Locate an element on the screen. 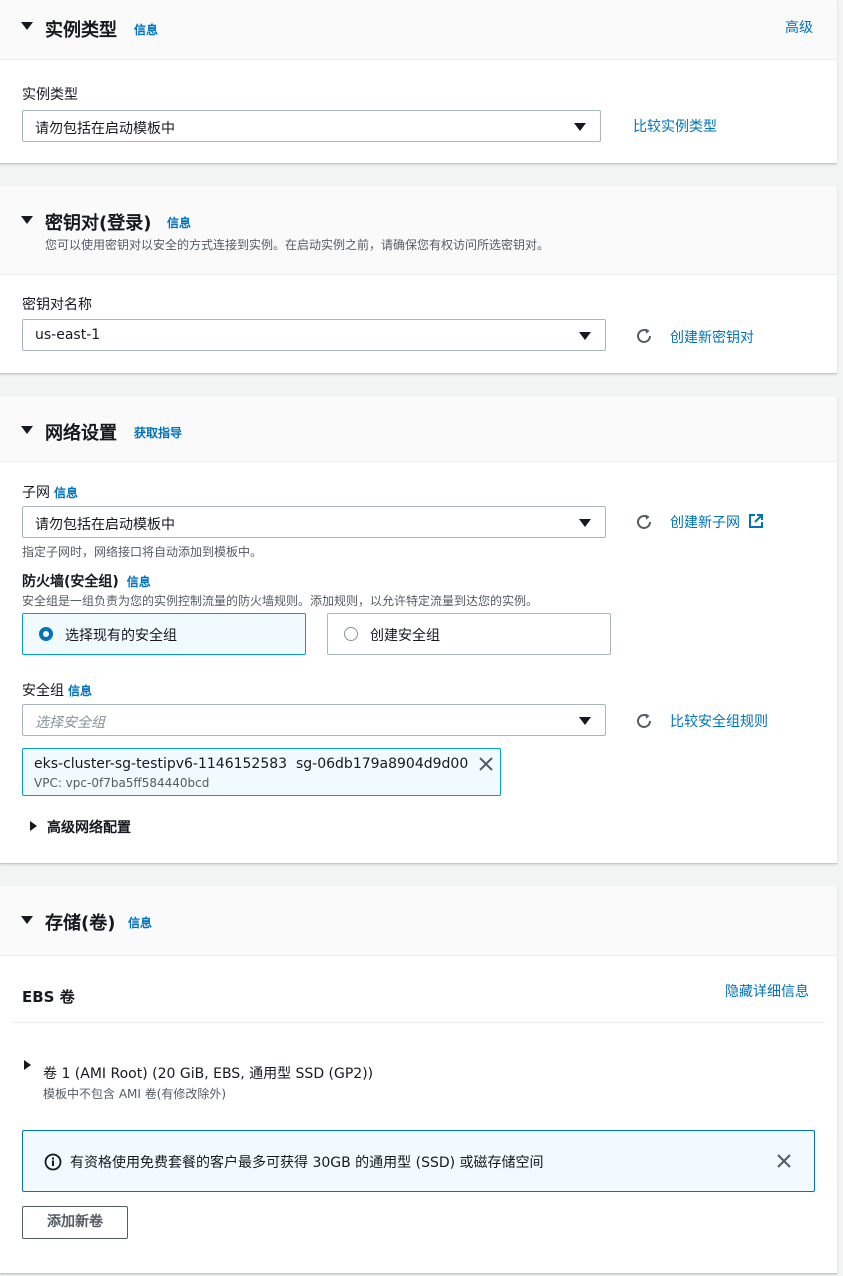  instance-type-panel: 实例类型 信息 高级 实例类型 请勿包括在启动模板中 比较实例类型 is located at coordinates (418, 82).